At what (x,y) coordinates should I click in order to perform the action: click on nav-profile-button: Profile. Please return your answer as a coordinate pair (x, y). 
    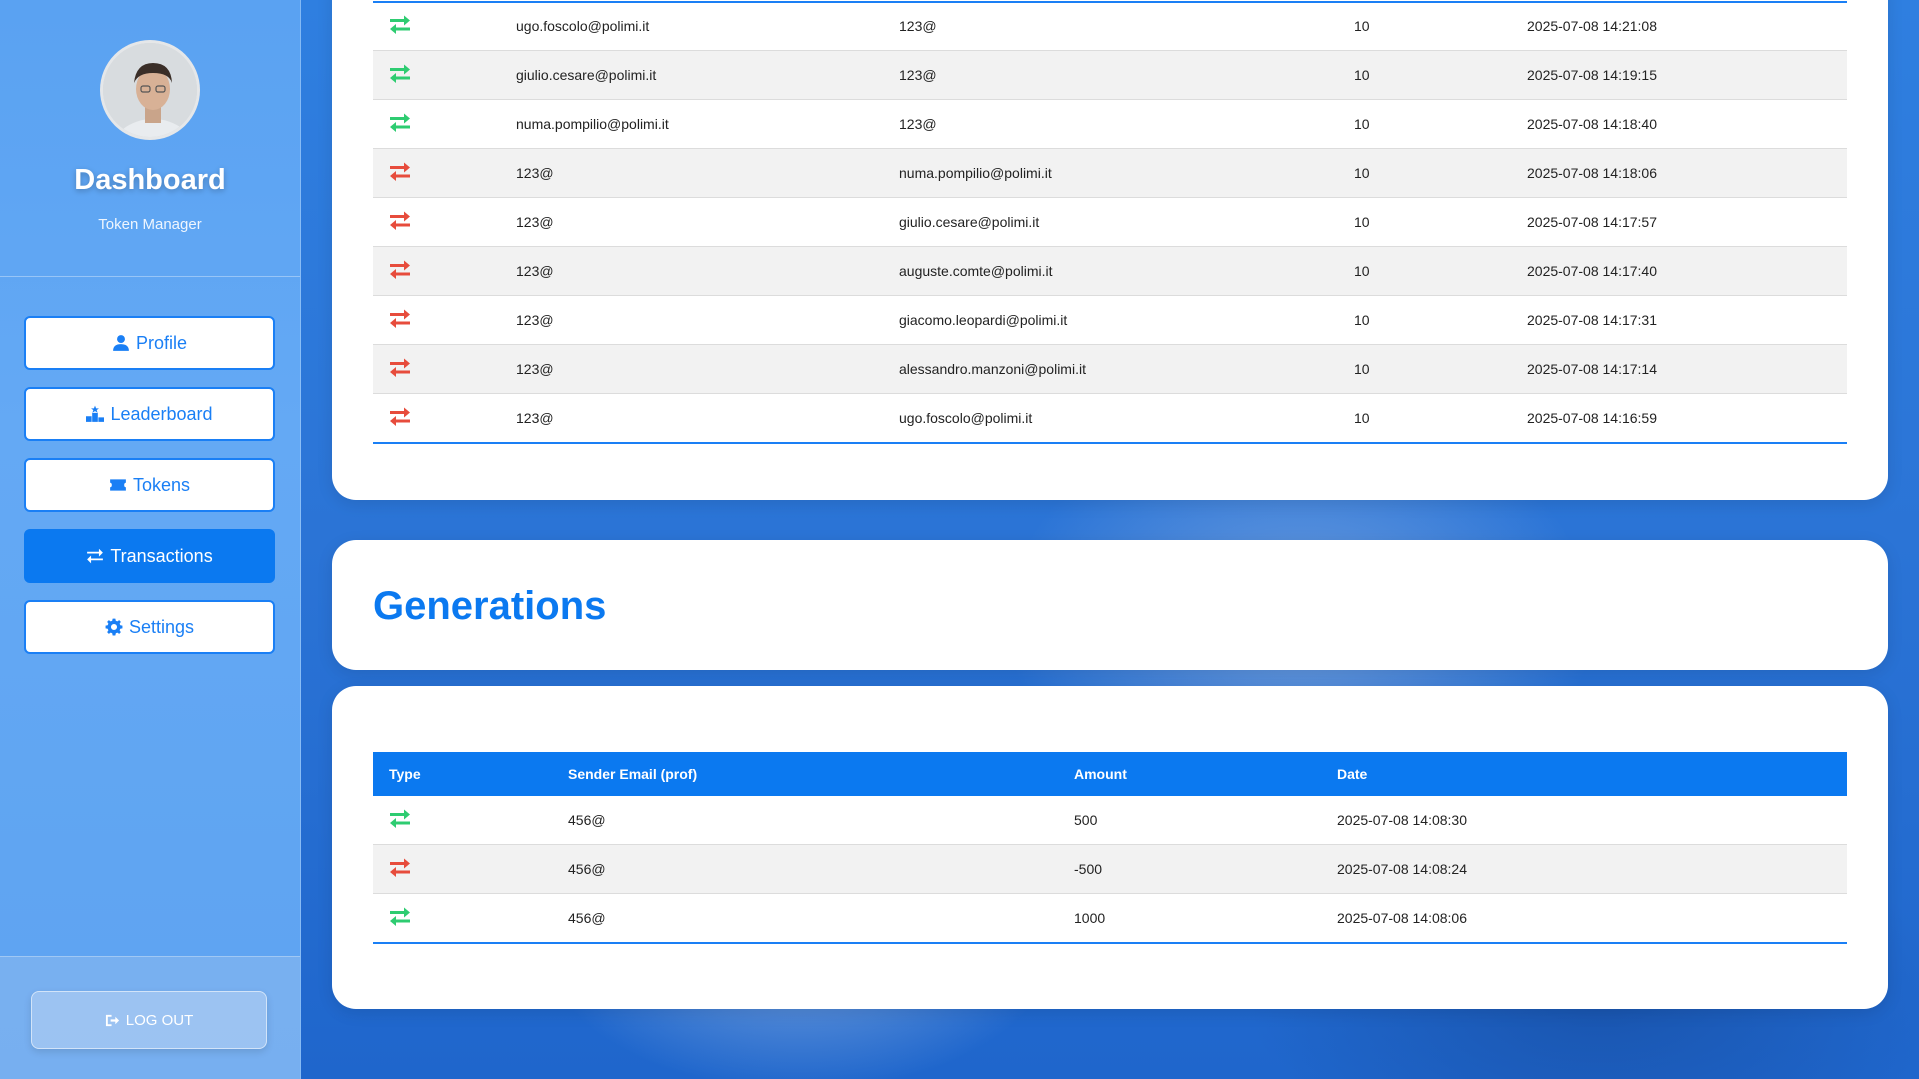
    Looking at the image, I should click on (149, 343).